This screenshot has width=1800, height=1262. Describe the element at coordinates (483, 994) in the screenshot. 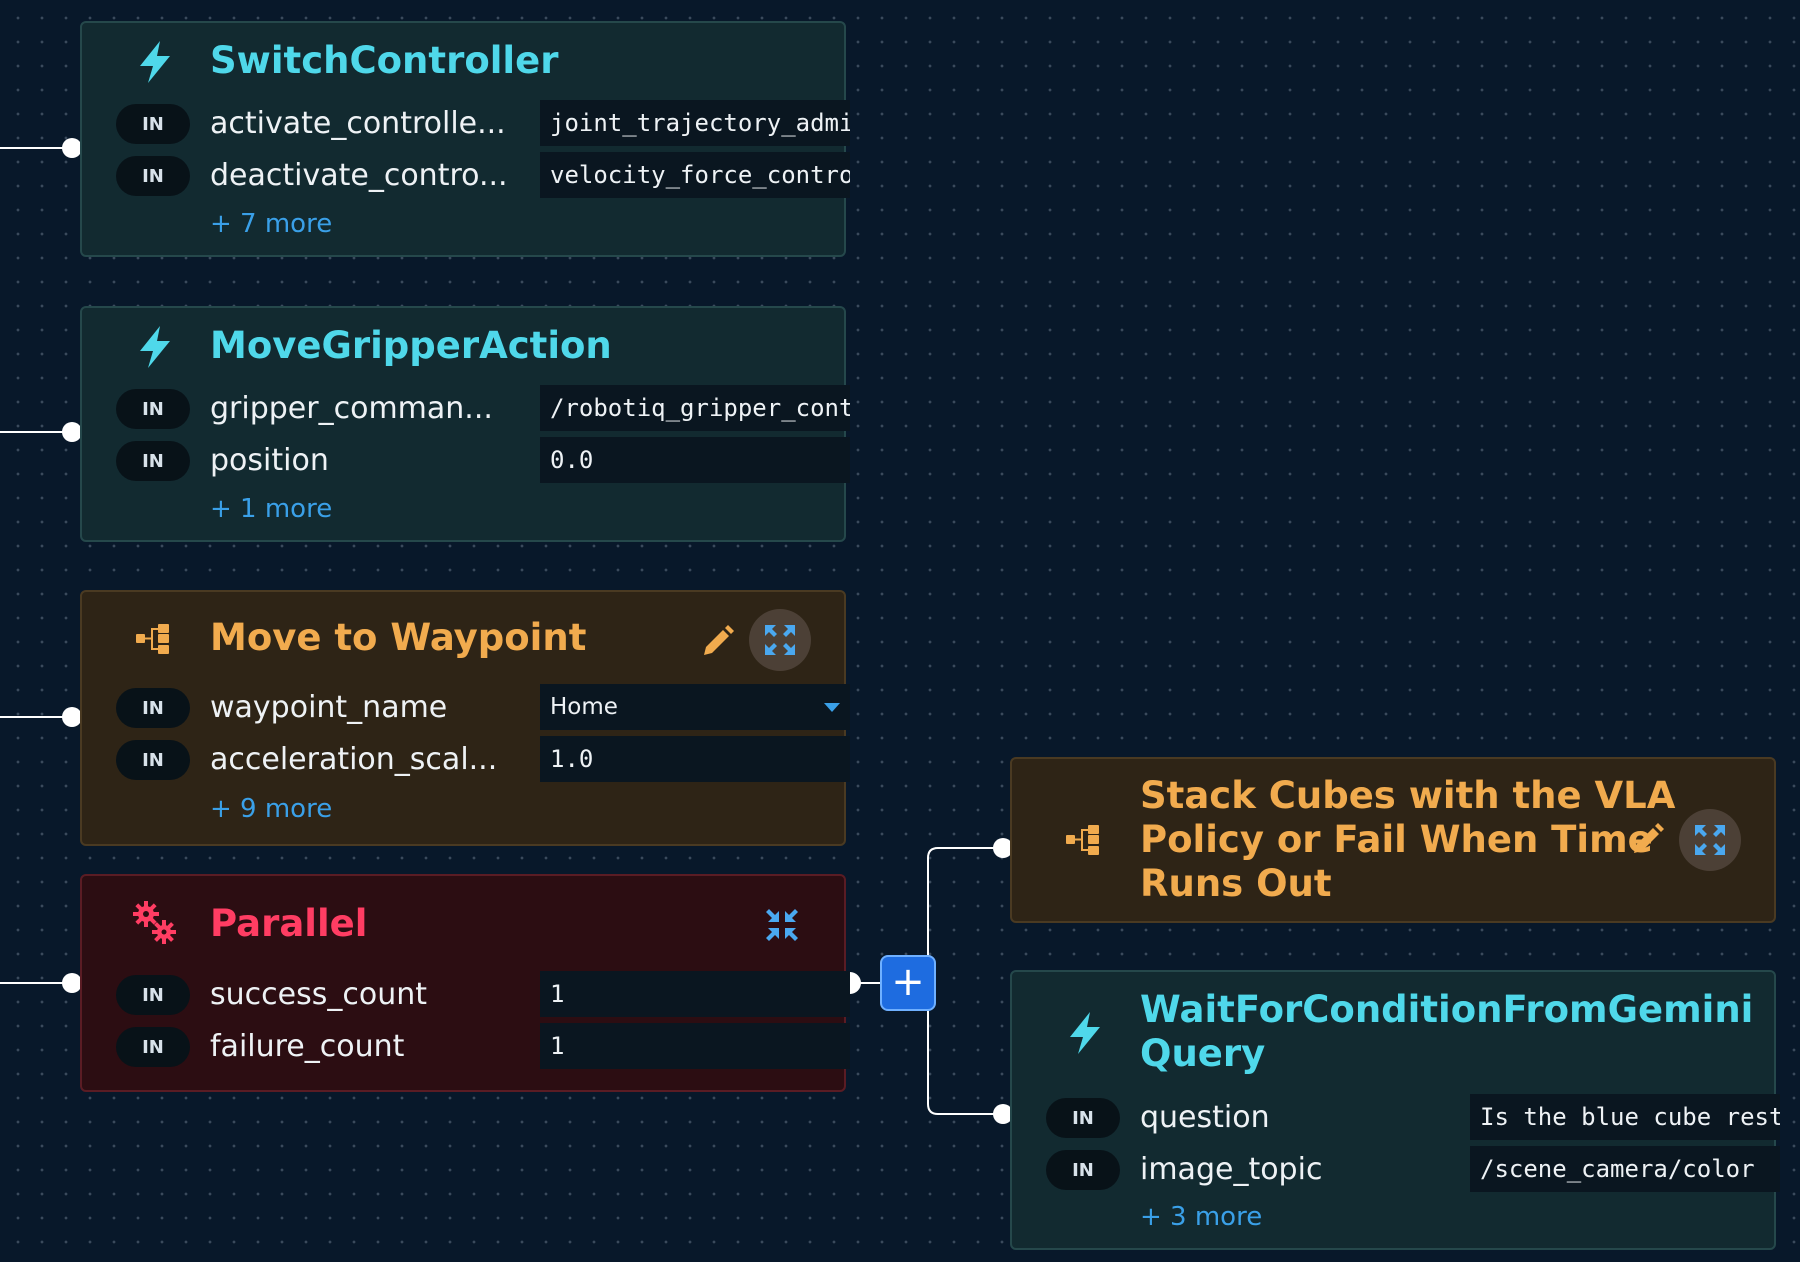

I see `port-row: IN success_count 1` at that location.